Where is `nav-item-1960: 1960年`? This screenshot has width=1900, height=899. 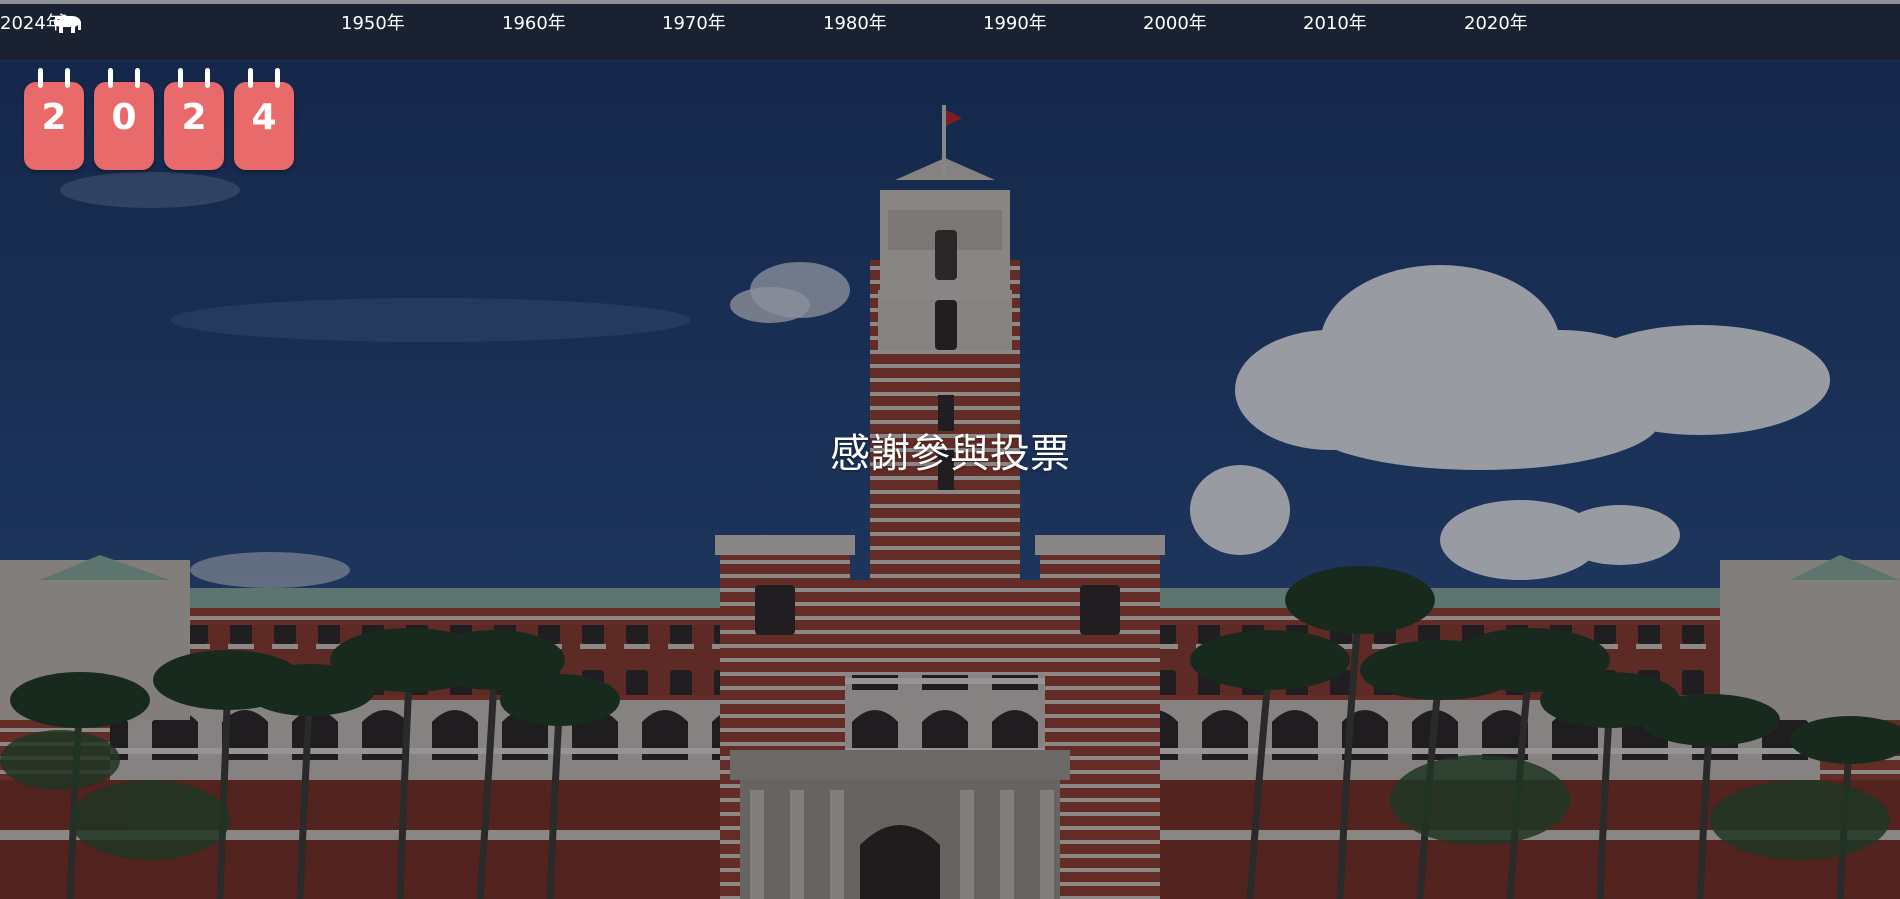 nav-item-1960: 1960年 is located at coordinates (534, 24).